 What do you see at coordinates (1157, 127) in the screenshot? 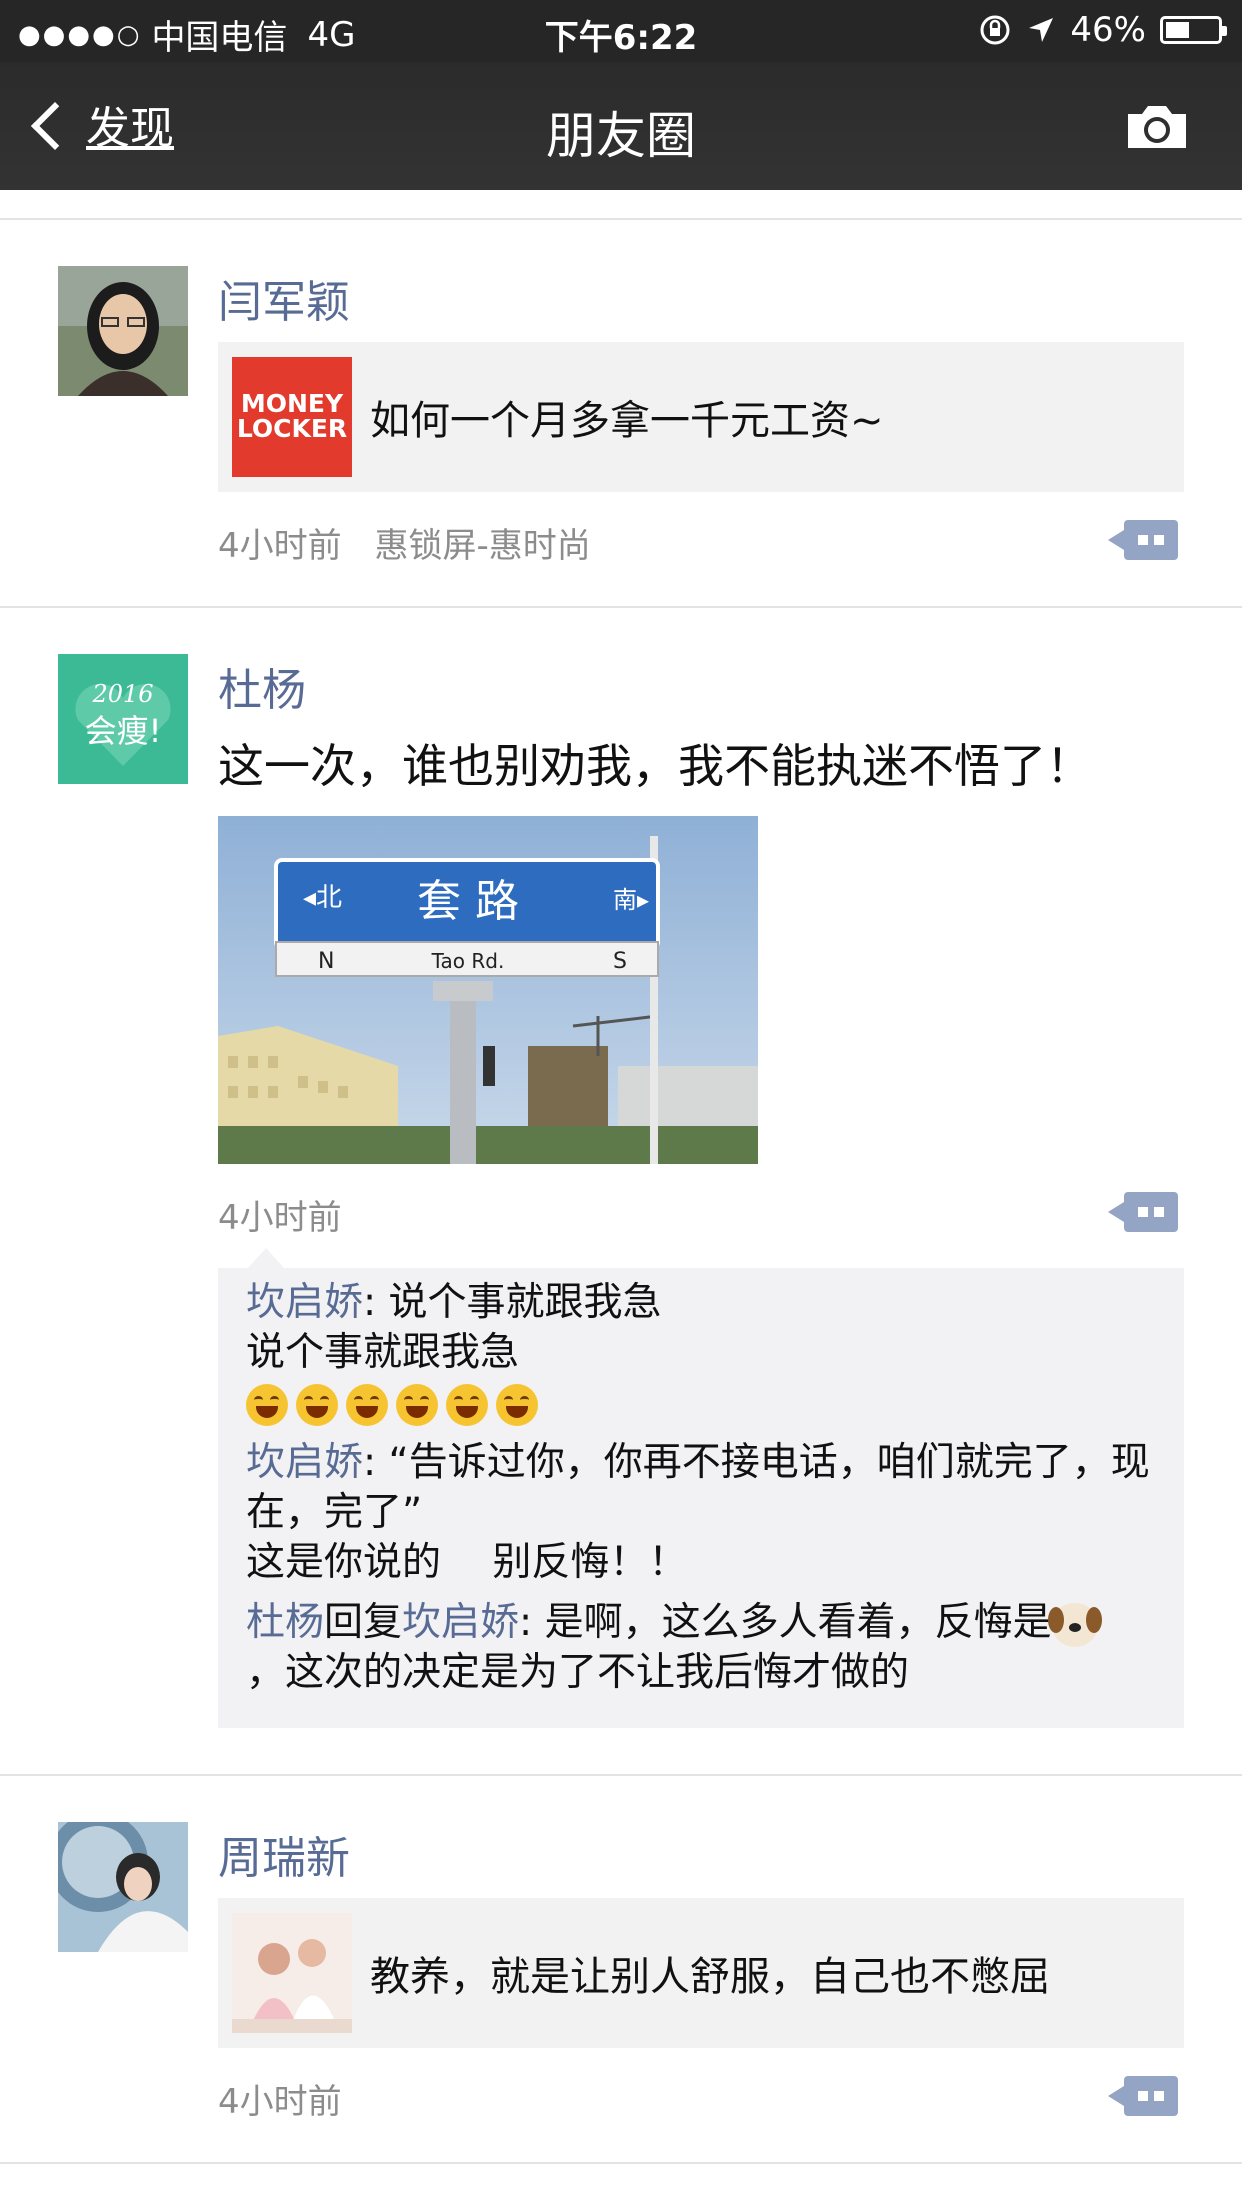
I see `camera-icon` at bounding box center [1157, 127].